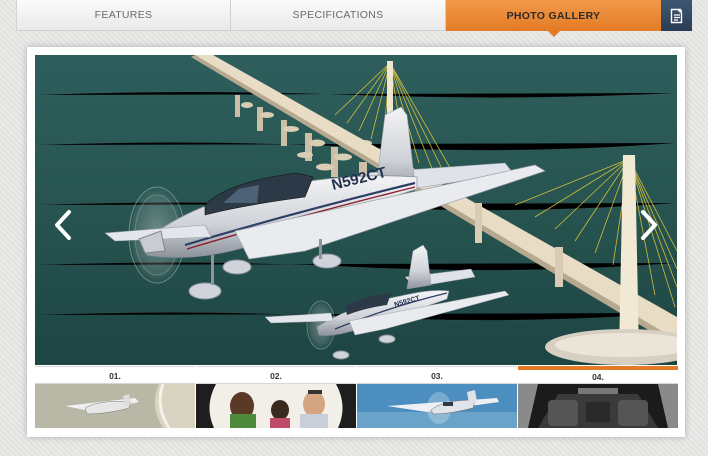 The width and height of the screenshot is (708, 456). What do you see at coordinates (437, 406) in the screenshot?
I see `thumbnail-image-aircraft-sky` at bounding box center [437, 406].